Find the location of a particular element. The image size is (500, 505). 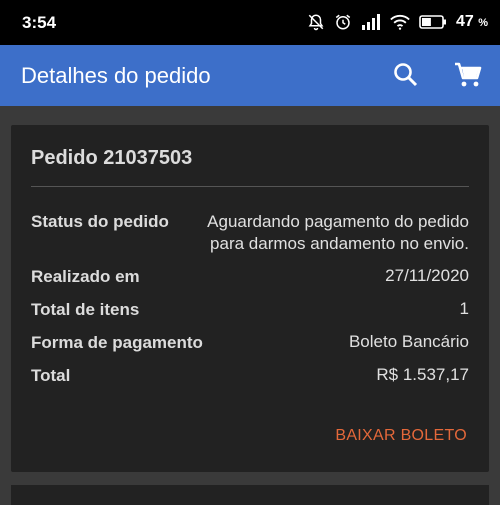

battery-icon is located at coordinates (433, 22).